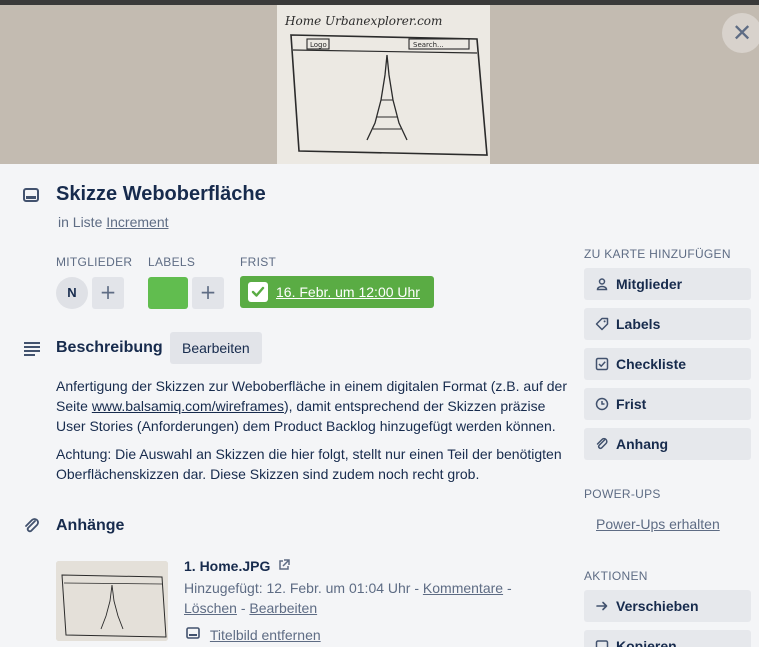  I want to click on edit-attachment-link: Bearbeiten, so click(283, 608).